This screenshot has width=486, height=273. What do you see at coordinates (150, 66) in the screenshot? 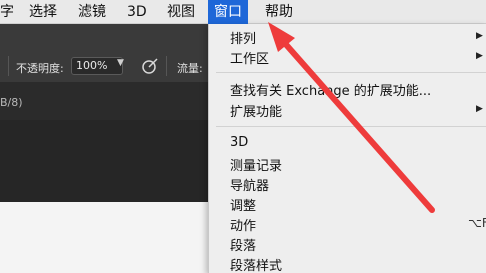
I see `airbrush-icon` at bounding box center [150, 66].